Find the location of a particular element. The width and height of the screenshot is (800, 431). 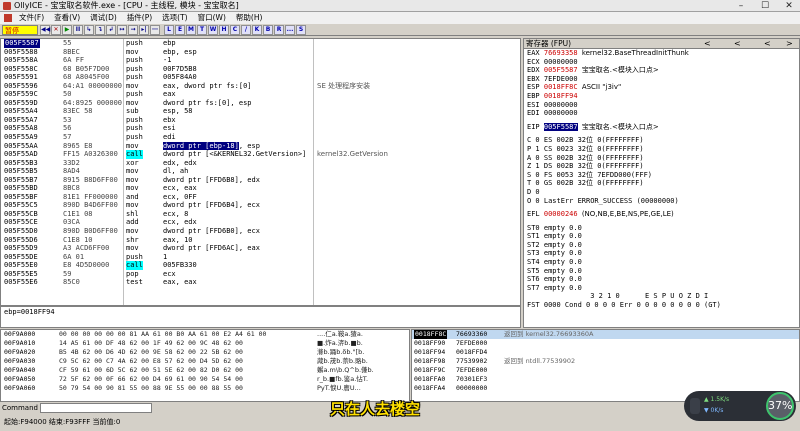

menu-view: 查看(V) is located at coordinates (67, 18).